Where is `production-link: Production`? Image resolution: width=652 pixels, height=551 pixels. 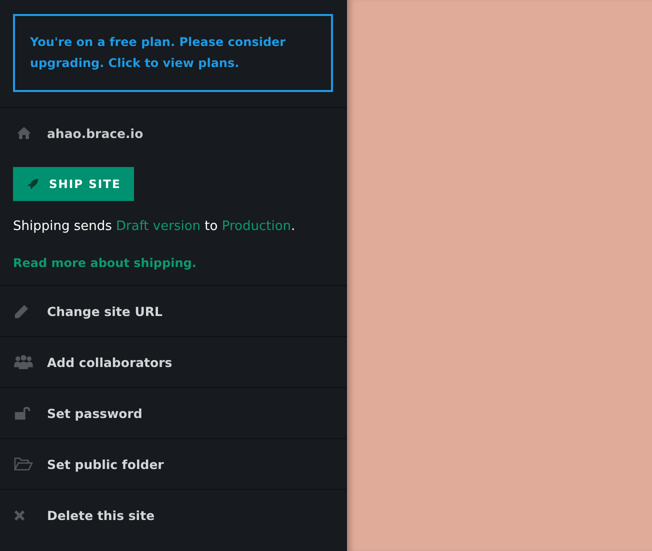 production-link: Production is located at coordinates (257, 226).